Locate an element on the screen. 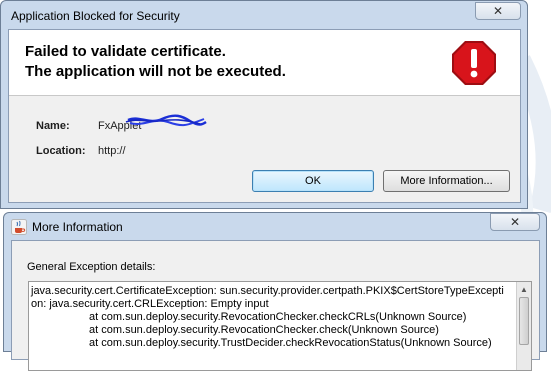 The width and height of the screenshot is (551, 371). dialog-title: More Information is located at coordinates (77, 227).